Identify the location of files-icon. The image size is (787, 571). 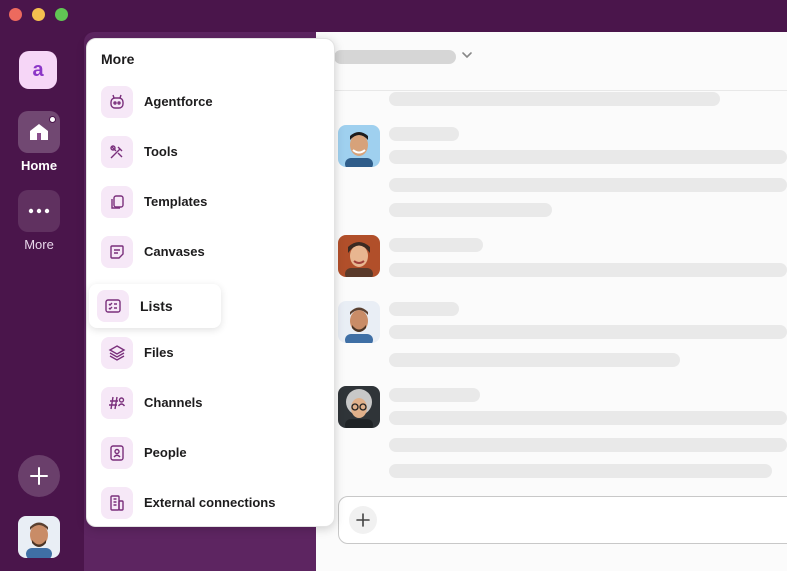
(117, 353).